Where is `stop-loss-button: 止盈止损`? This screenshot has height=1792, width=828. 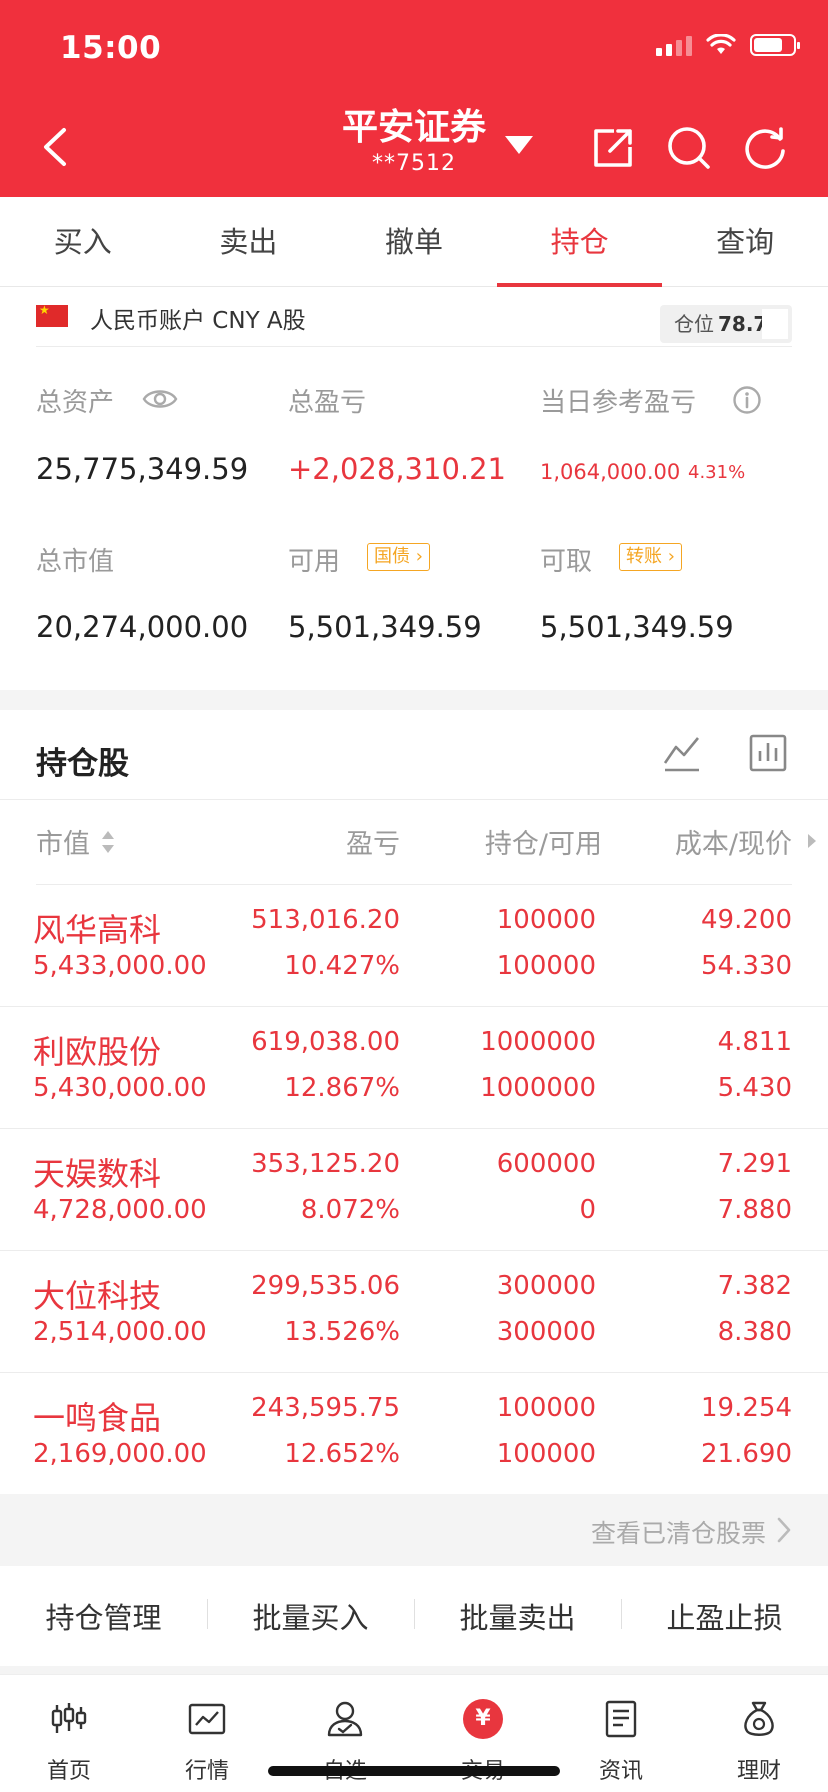 stop-loss-button: 止盈止损 is located at coordinates (724, 1616).